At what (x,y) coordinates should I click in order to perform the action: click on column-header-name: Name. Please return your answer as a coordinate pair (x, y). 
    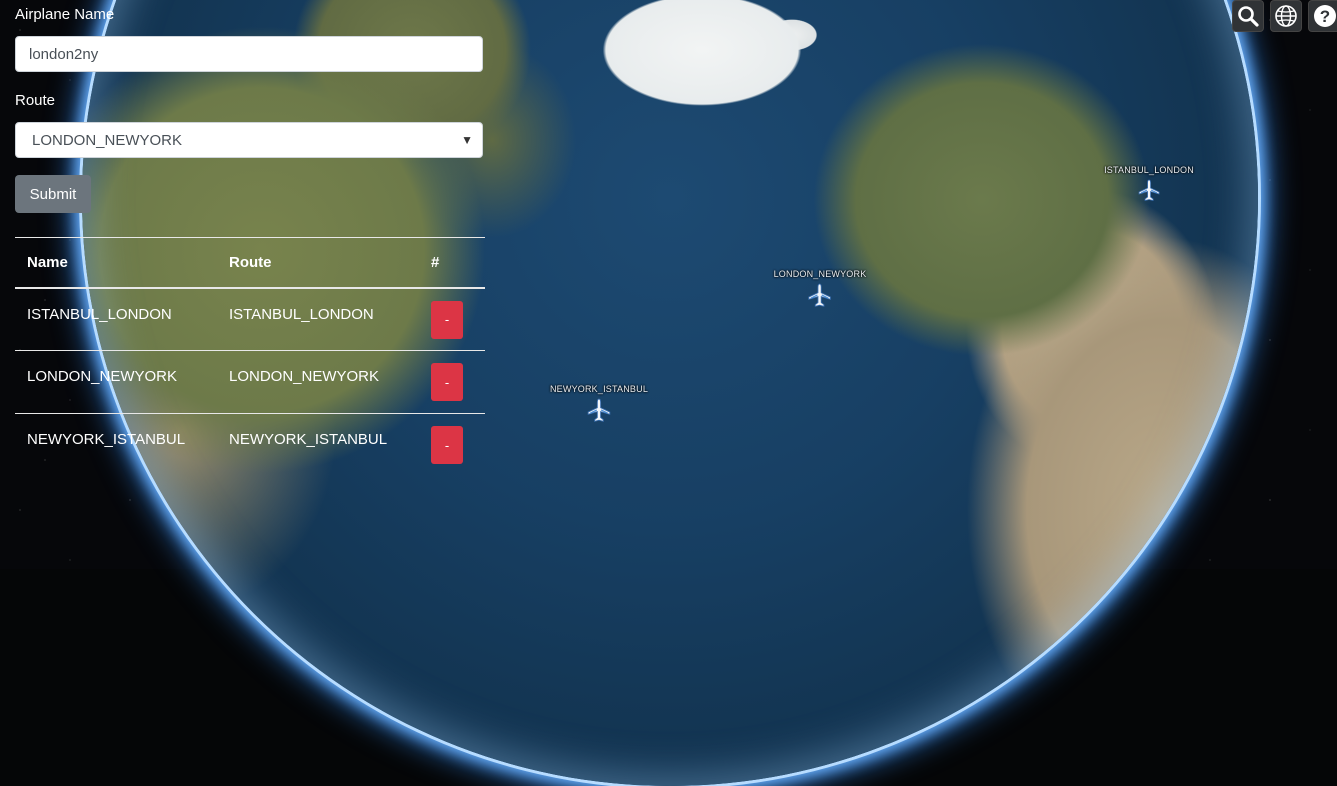
    Looking at the image, I should click on (47, 262).